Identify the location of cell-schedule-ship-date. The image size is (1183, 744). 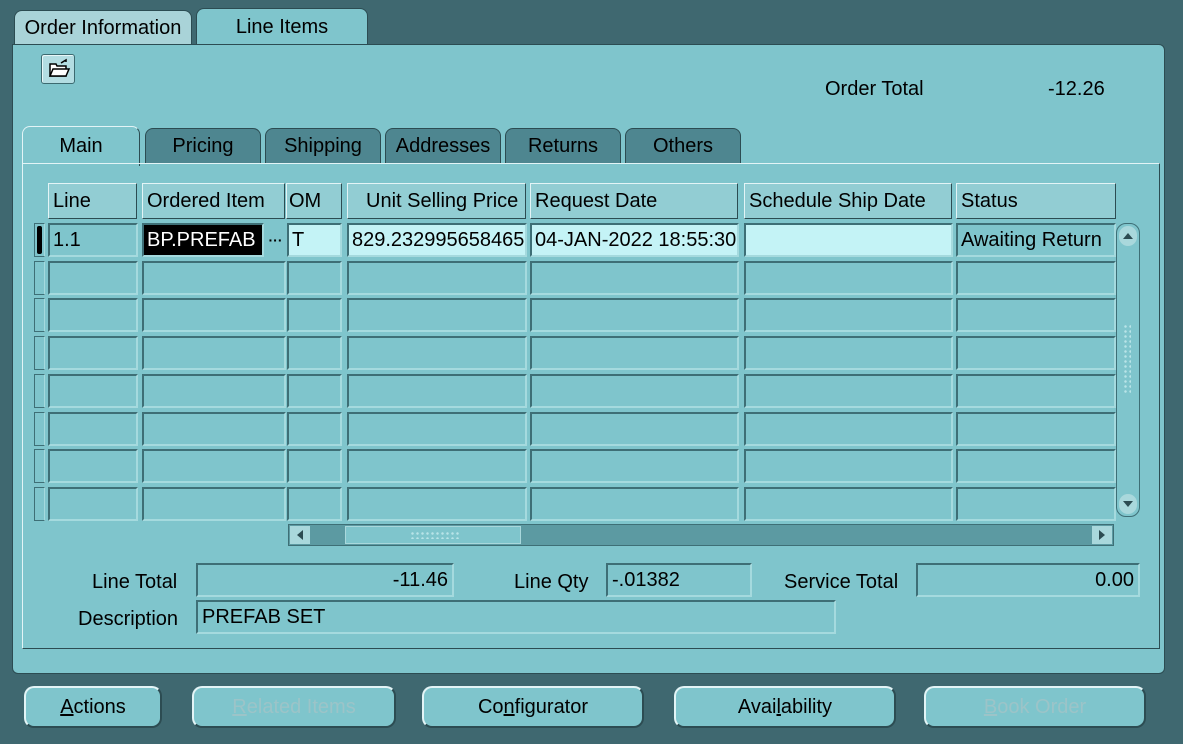
(848, 240).